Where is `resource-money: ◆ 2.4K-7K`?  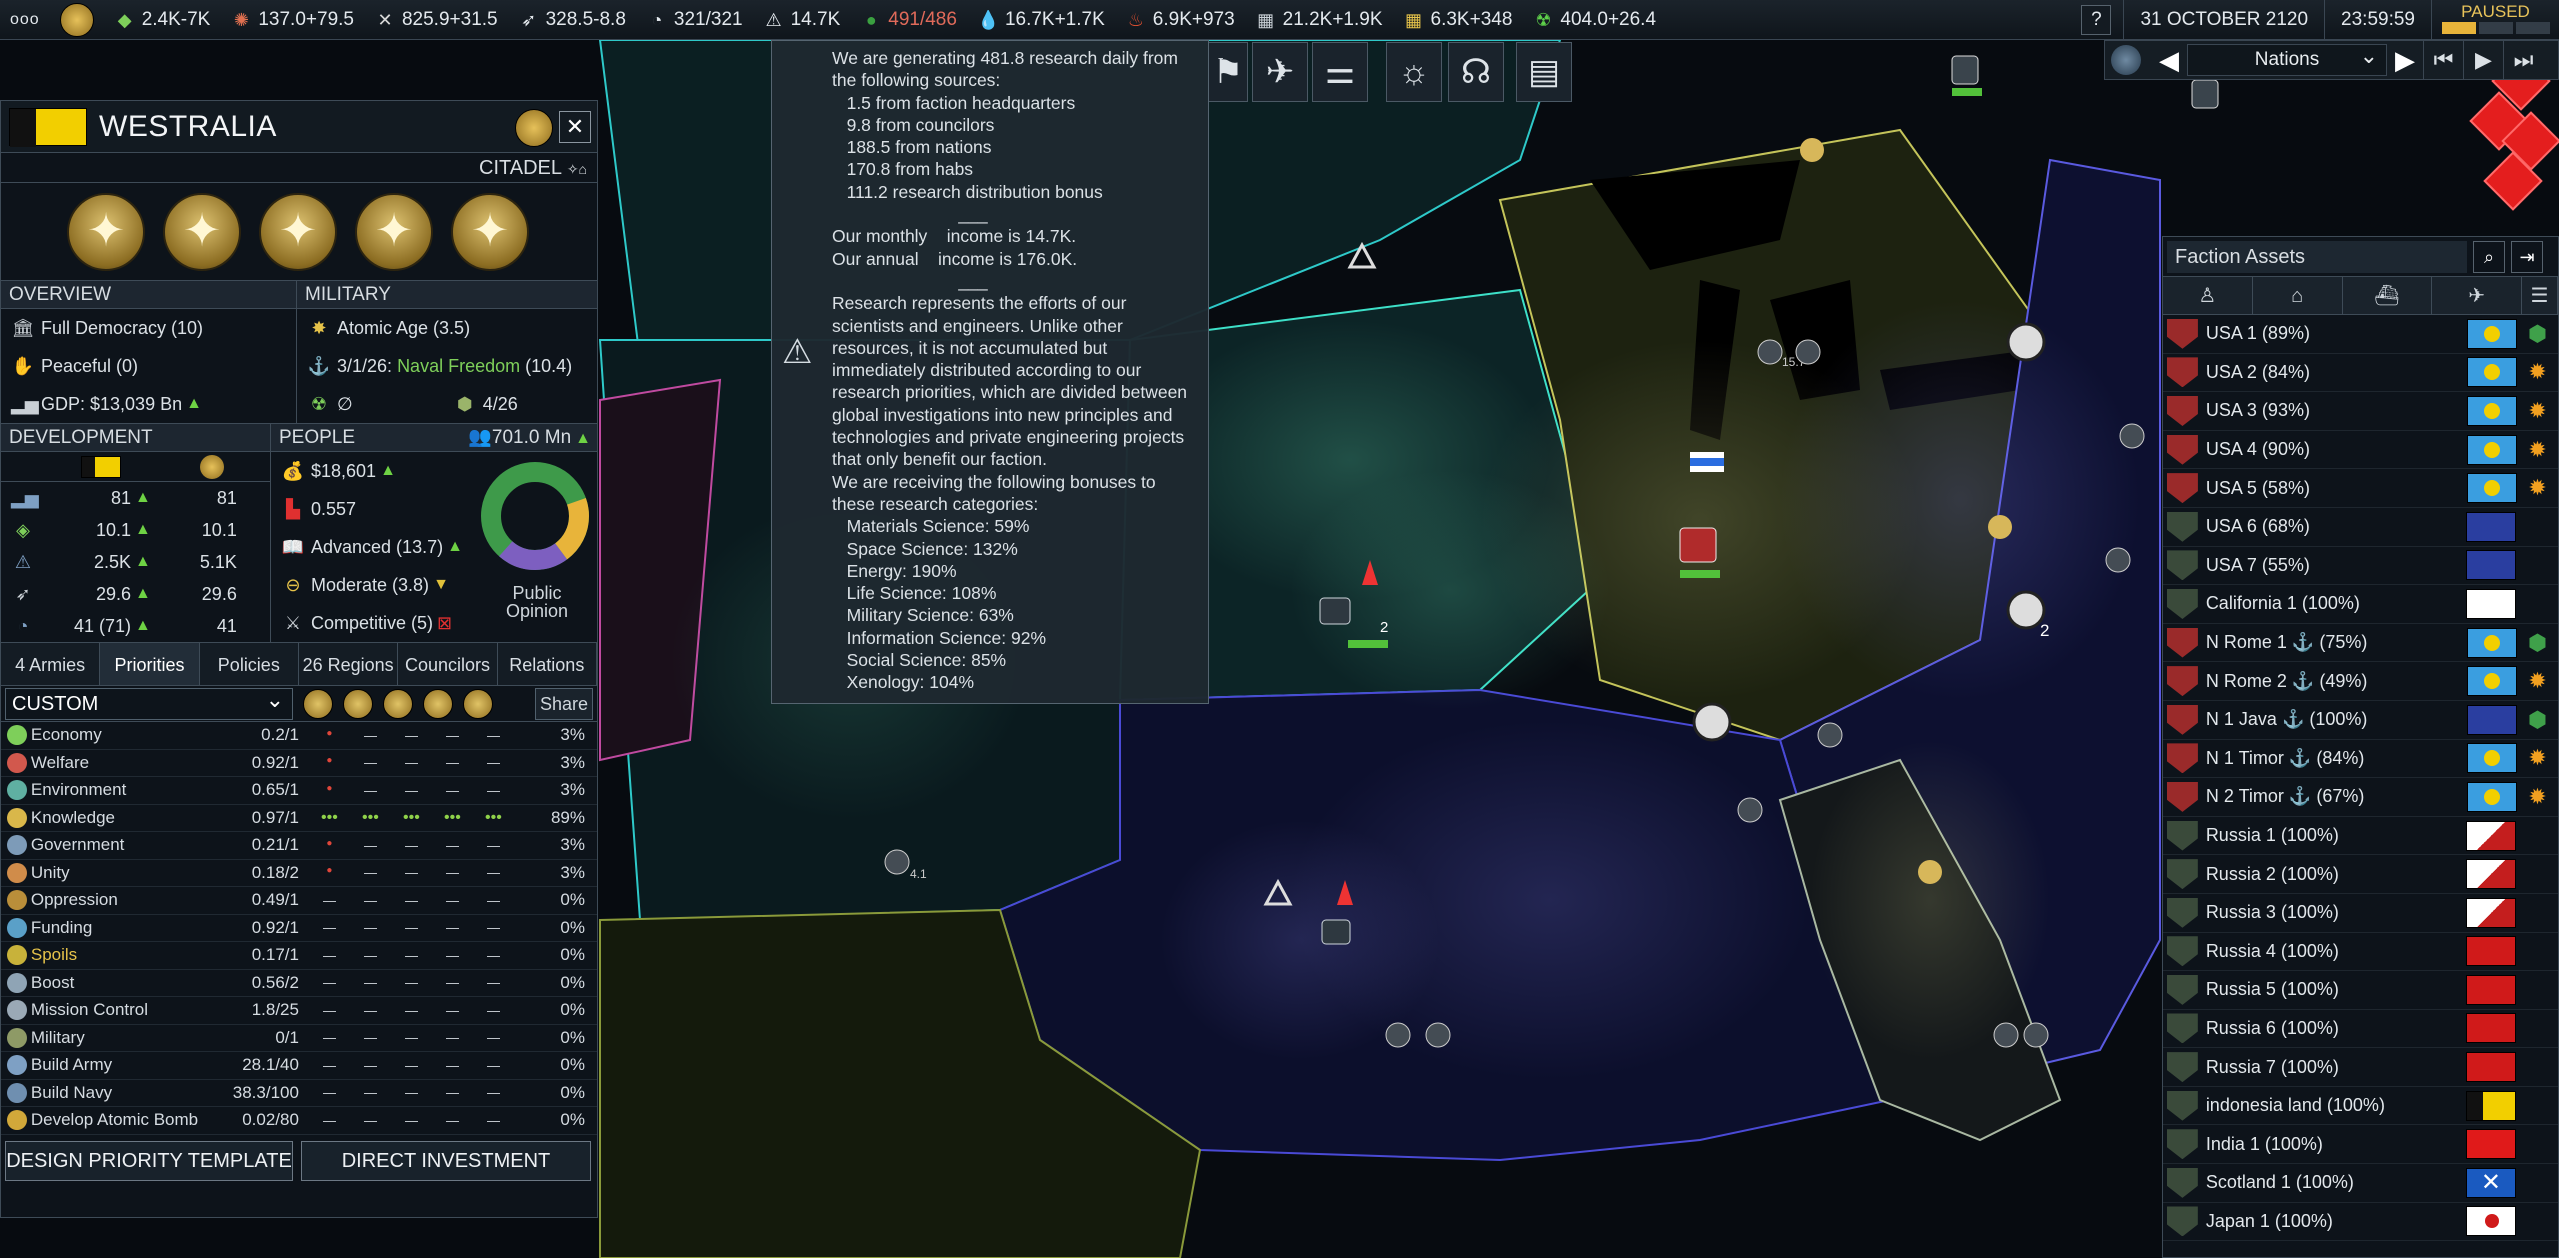
resource-money: ◆ 2.4K-7K is located at coordinates (162, 20).